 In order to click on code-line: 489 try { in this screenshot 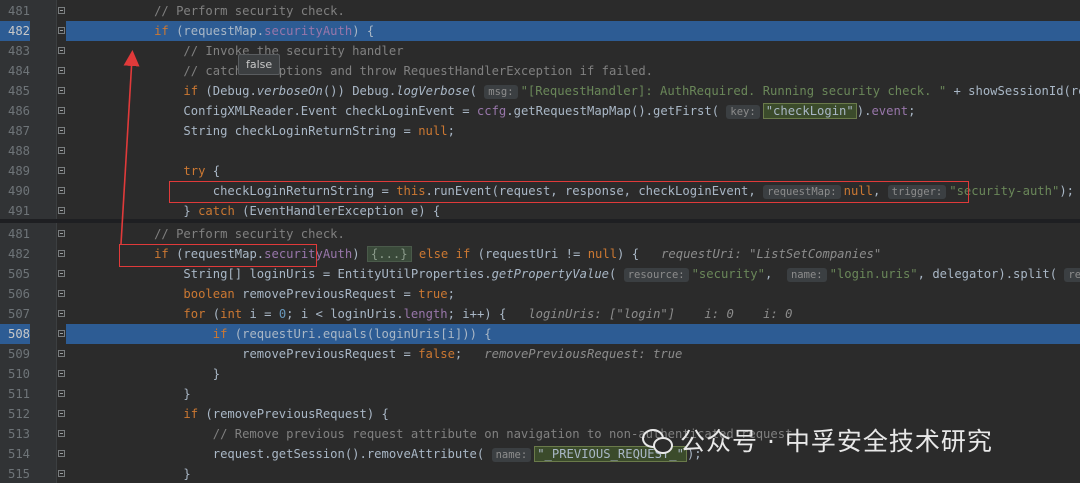, I will do `click(540, 171)`.